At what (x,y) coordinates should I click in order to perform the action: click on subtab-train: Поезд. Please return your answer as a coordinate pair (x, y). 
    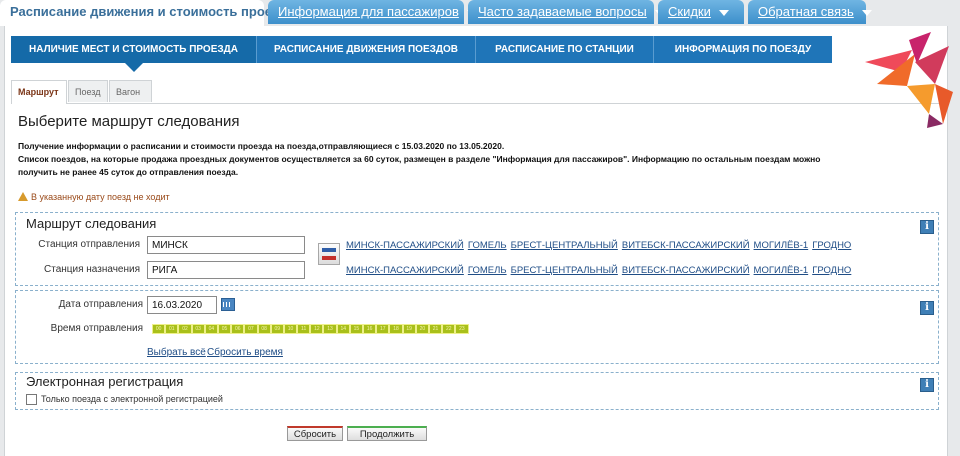
    Looking at the image, I should click on (88, 91).